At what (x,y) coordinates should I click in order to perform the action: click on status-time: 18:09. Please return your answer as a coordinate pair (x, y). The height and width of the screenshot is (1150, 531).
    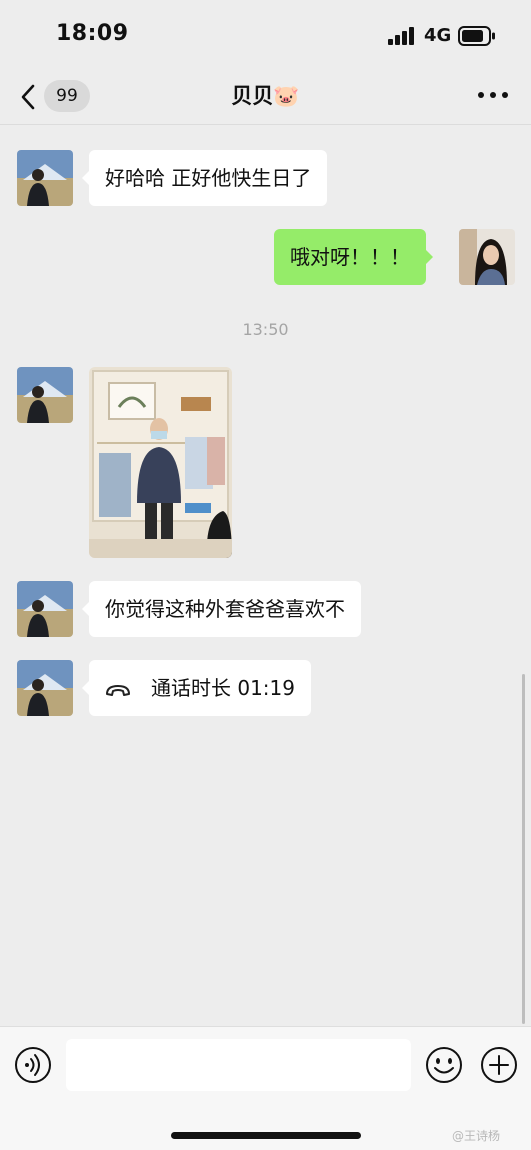
    Looking at the image, I should click on (92, 33).